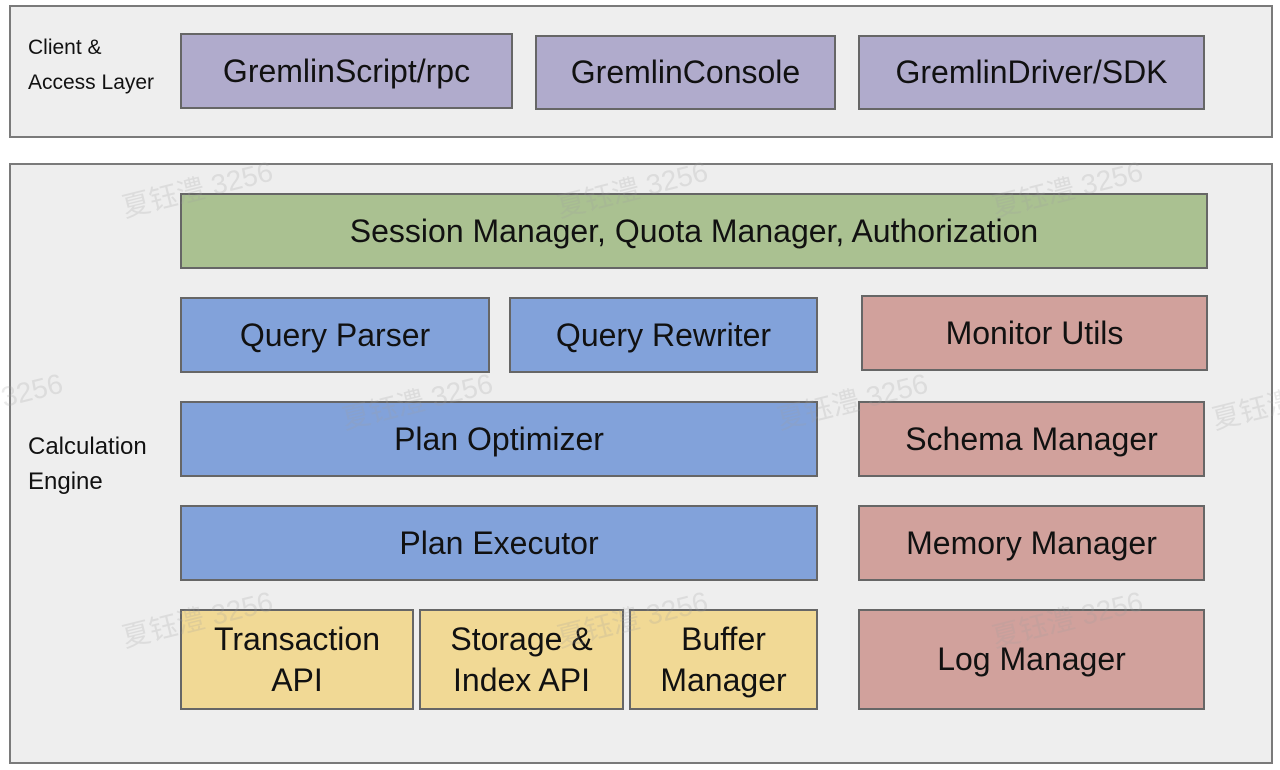  Describe the element at coordinates (297, 659) in the screenshot. I see `transaction-api-box: Transaction API` at that location.